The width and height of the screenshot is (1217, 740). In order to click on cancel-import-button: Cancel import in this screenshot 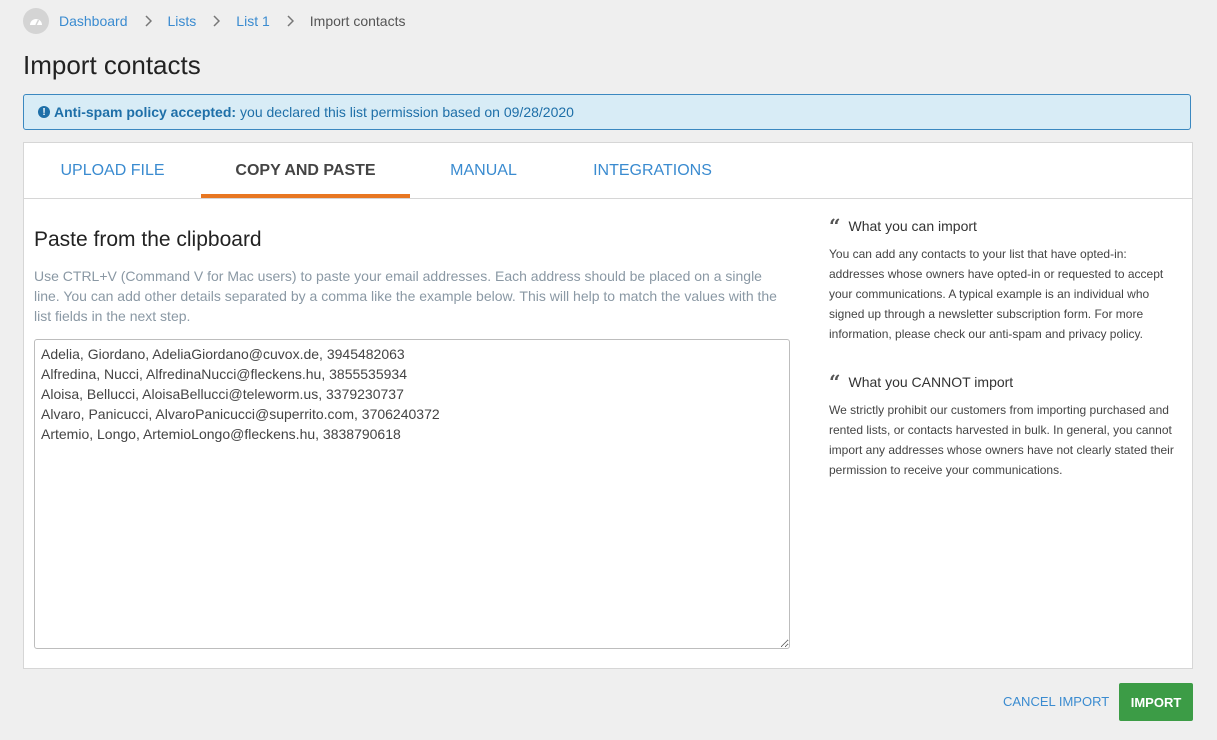, I will do `click(1056, 702)`.